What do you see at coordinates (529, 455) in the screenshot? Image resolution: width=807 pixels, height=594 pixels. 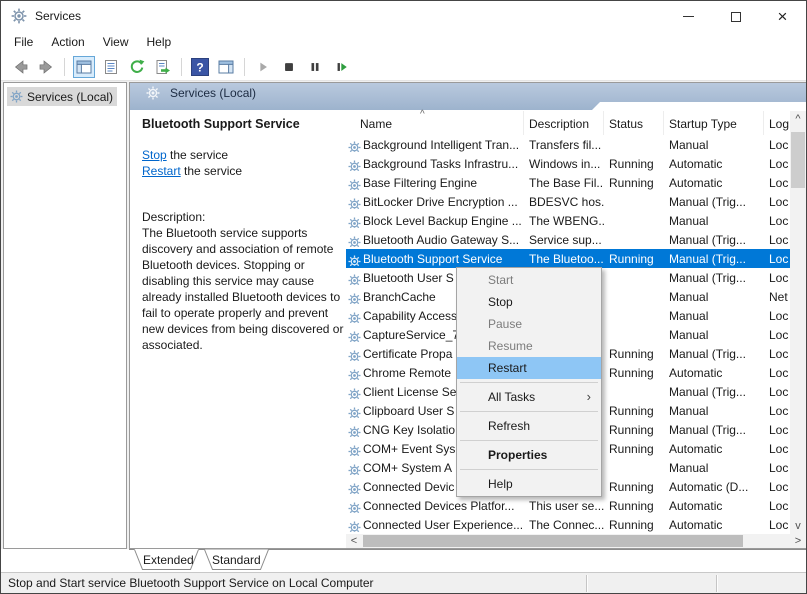 I see `context-menu-item-properties: Properties` at bounding box center [529, 455].